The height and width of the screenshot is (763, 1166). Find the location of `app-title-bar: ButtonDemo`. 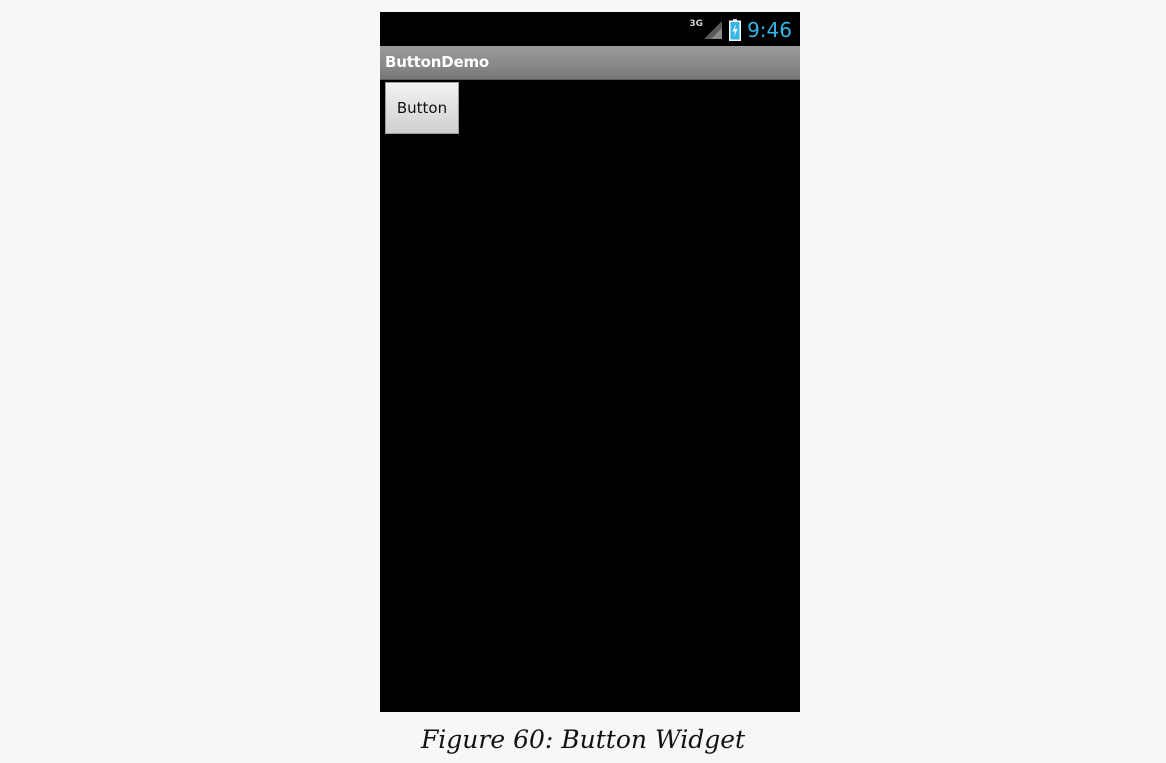

app-title-bar: ButtonDemo is located at coordinates (590, 63).